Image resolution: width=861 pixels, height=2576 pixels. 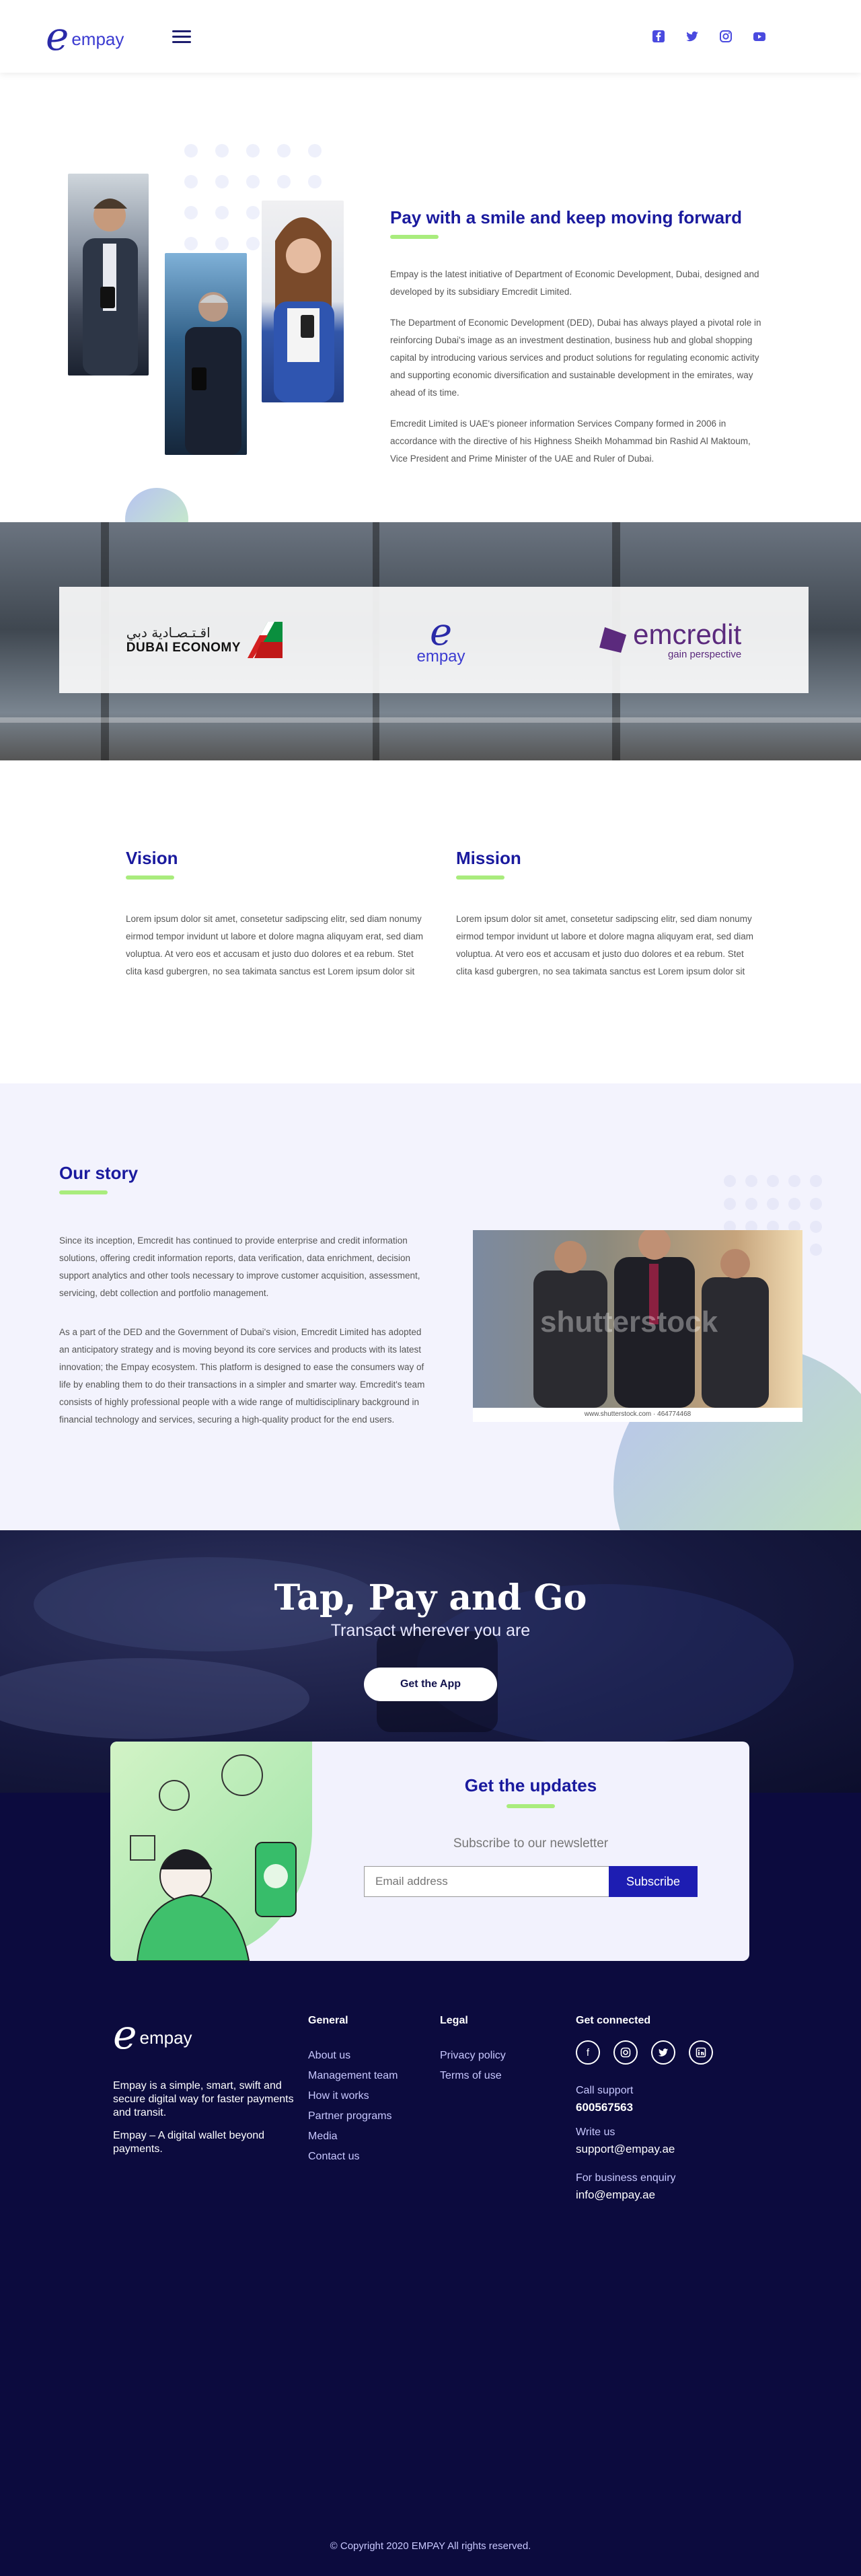 I want to click on menu-icon, so click(x=182, y=36).